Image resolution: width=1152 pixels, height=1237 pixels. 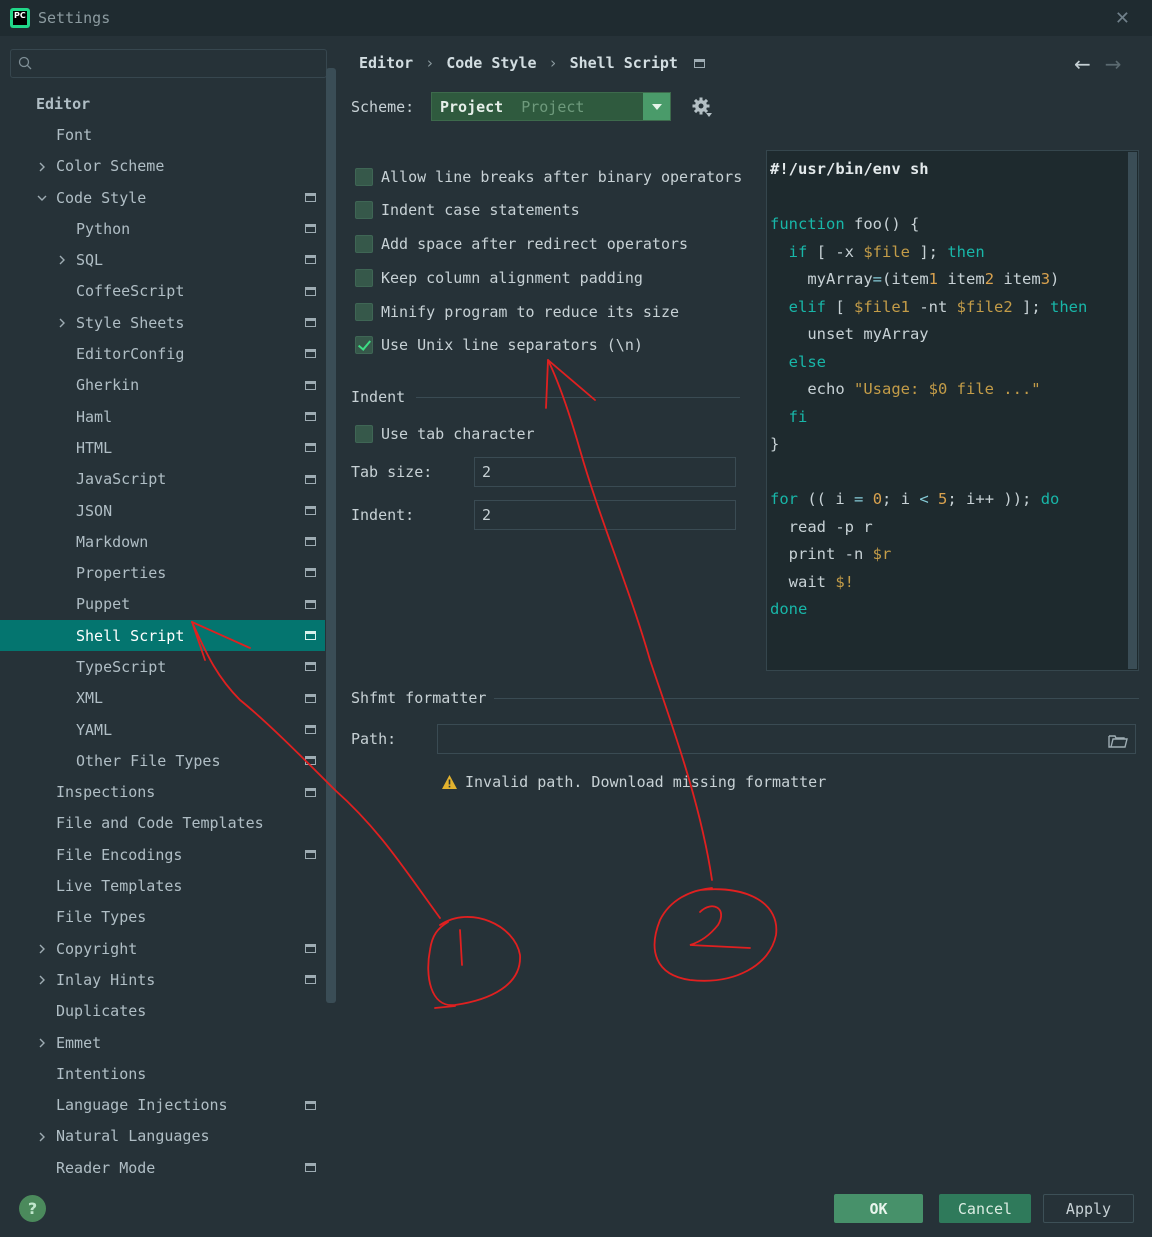 I want to click on sidebar-item-typescript: TypeScript, so click(x=162, y=666).